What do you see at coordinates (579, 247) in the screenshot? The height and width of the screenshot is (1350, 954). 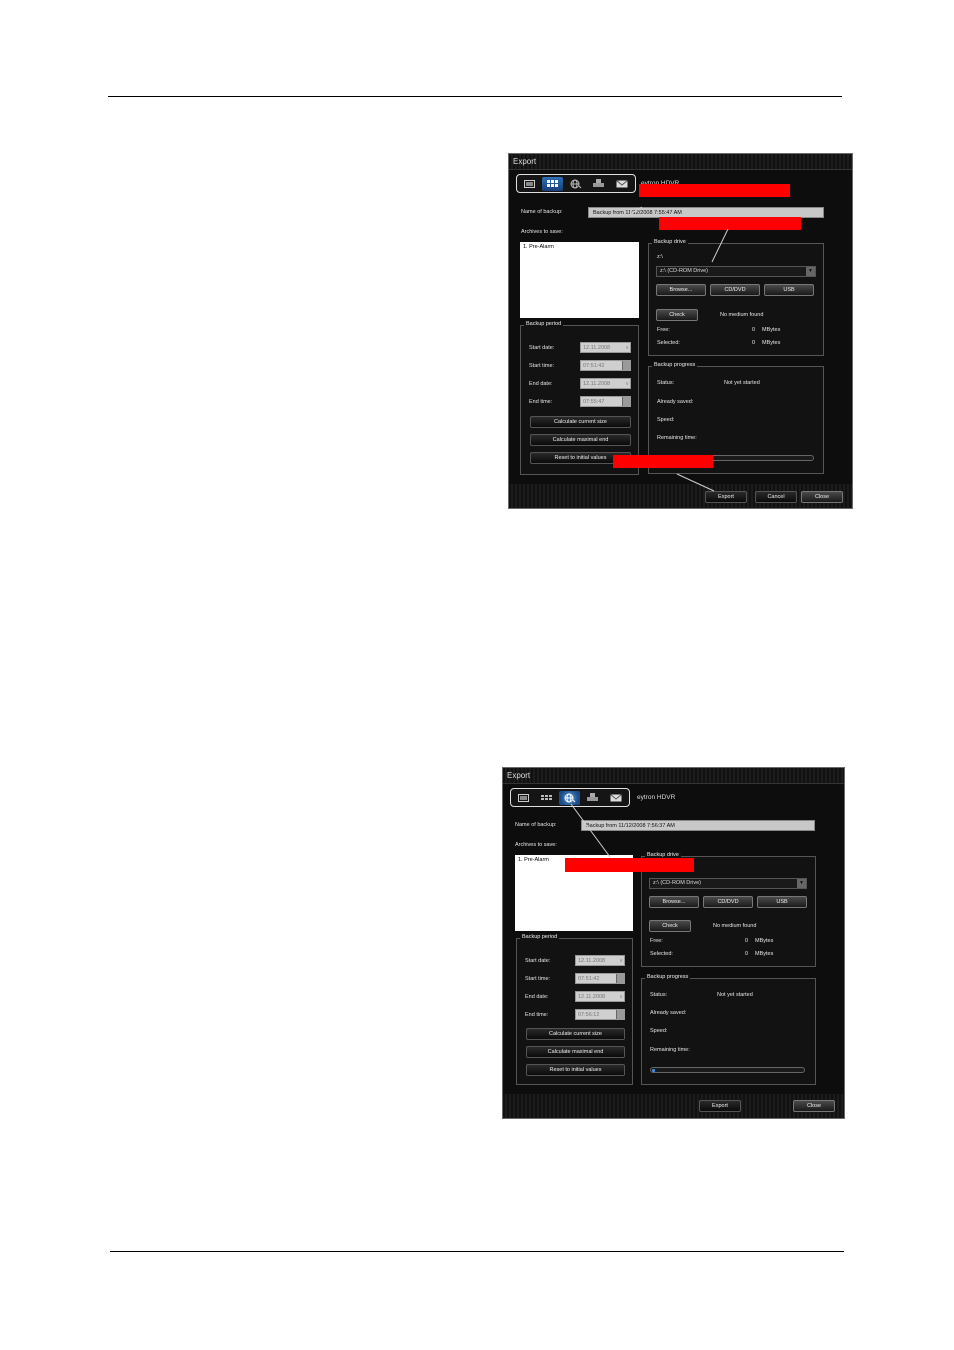 I see `list-item: 1. Pre-Alarm` at bounding box center [579, 247].